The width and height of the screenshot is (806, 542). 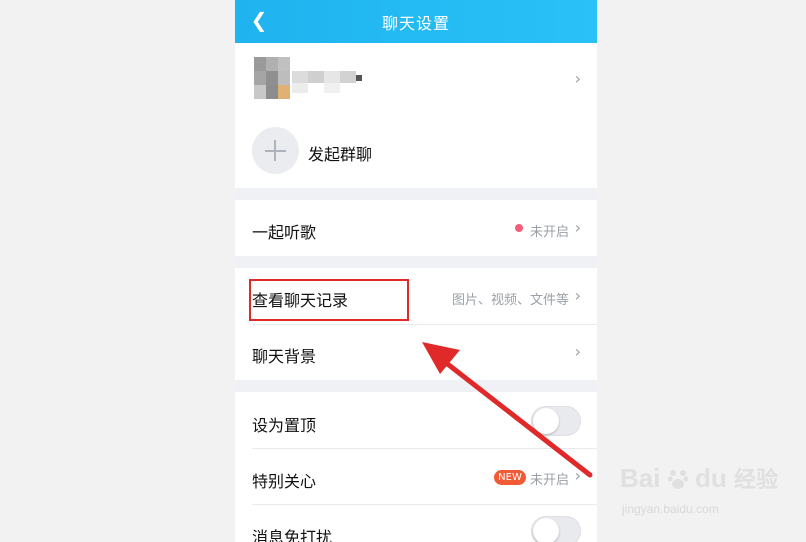 What do you see at coordinates (284, 232) in the screenshot?
I see `listen-together-label: 一起听歌` at bounding box center [284, 232].